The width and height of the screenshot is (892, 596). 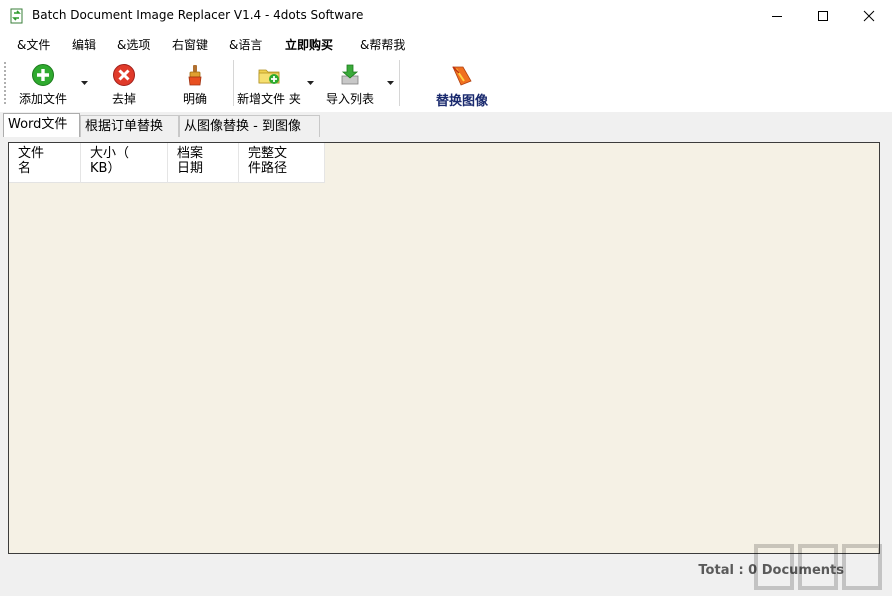 What do you see at coordinates (133, 44) in the screenshot?
I see `menu-options: &选项` at bounding box center [133, 44].